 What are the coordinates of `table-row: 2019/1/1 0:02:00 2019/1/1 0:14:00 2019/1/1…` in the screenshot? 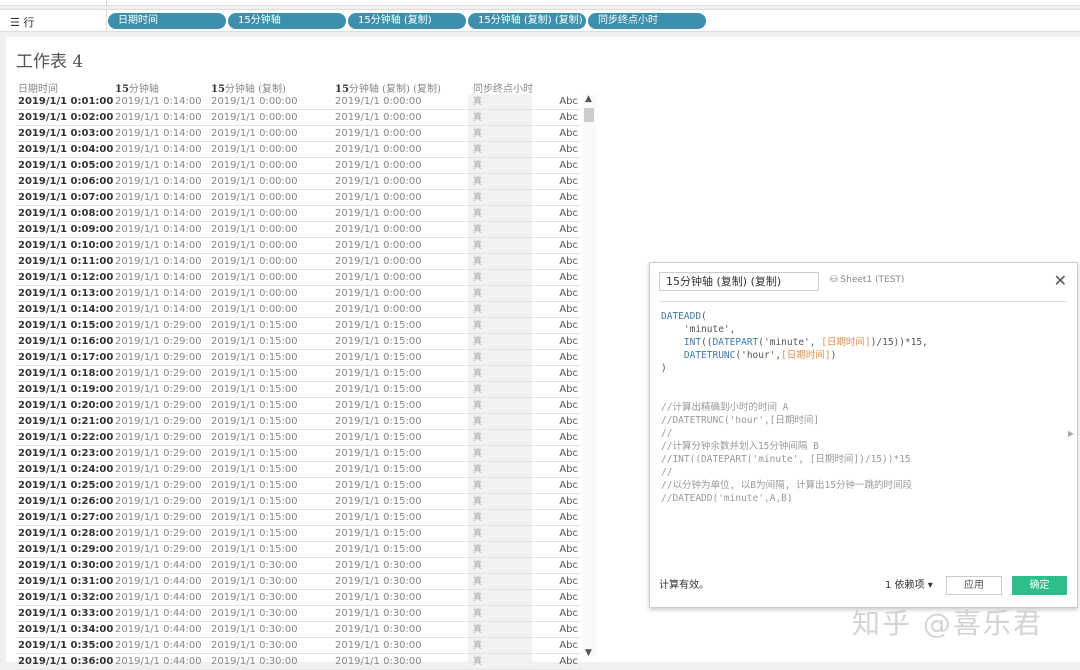 It's located at (298, 118).